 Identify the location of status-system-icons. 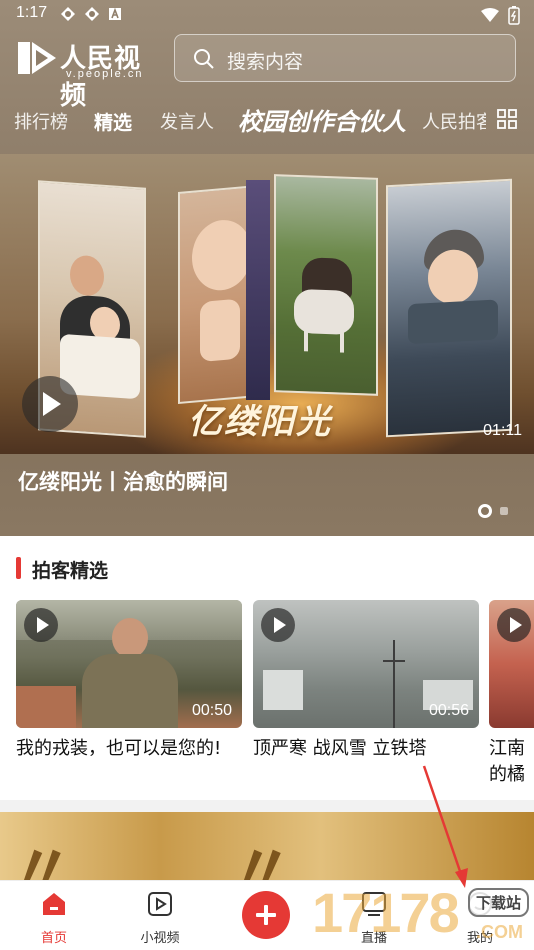
(500, 17).